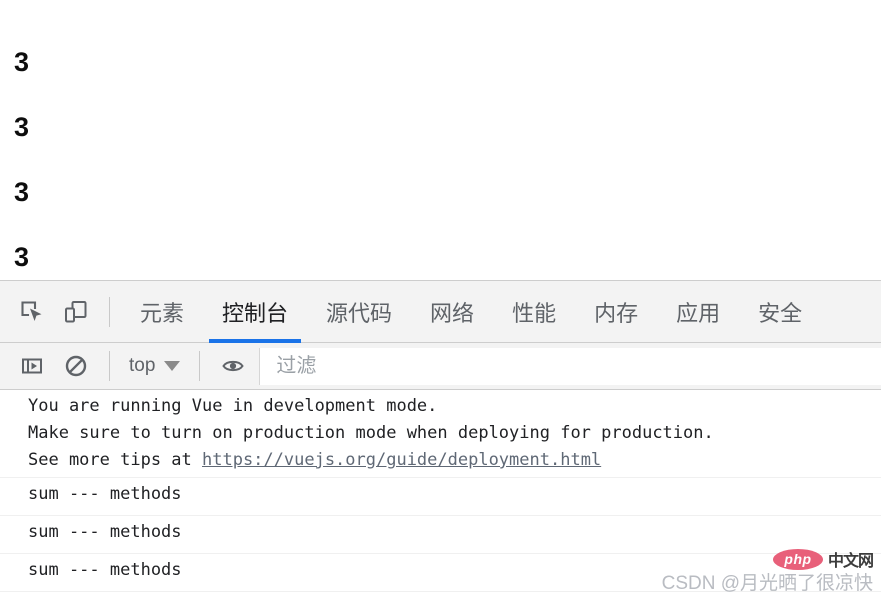 Image resolution: width=881 pixels, height=601 pixels. Describe the element at coordinates (172, 366) in the screenshot. I see `chevron-down-icon` at that location.